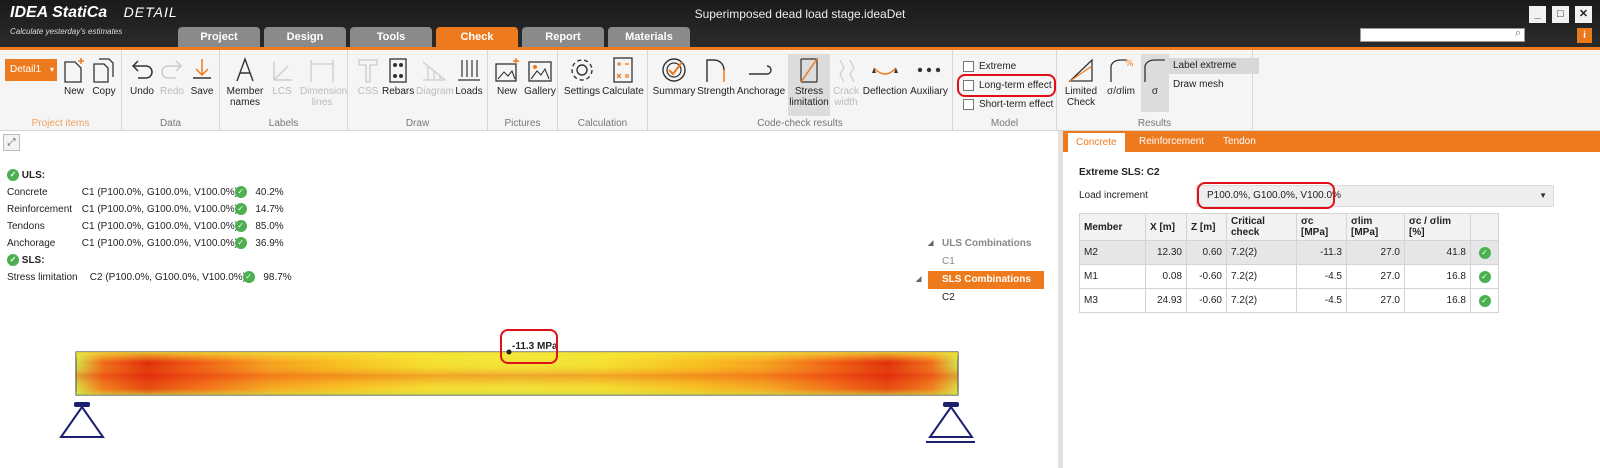 The image size is (1600, 468). Describe the element at coordinates (761, 76) in the screenshot. I see `anchorage-button: Anchorage` at that location.